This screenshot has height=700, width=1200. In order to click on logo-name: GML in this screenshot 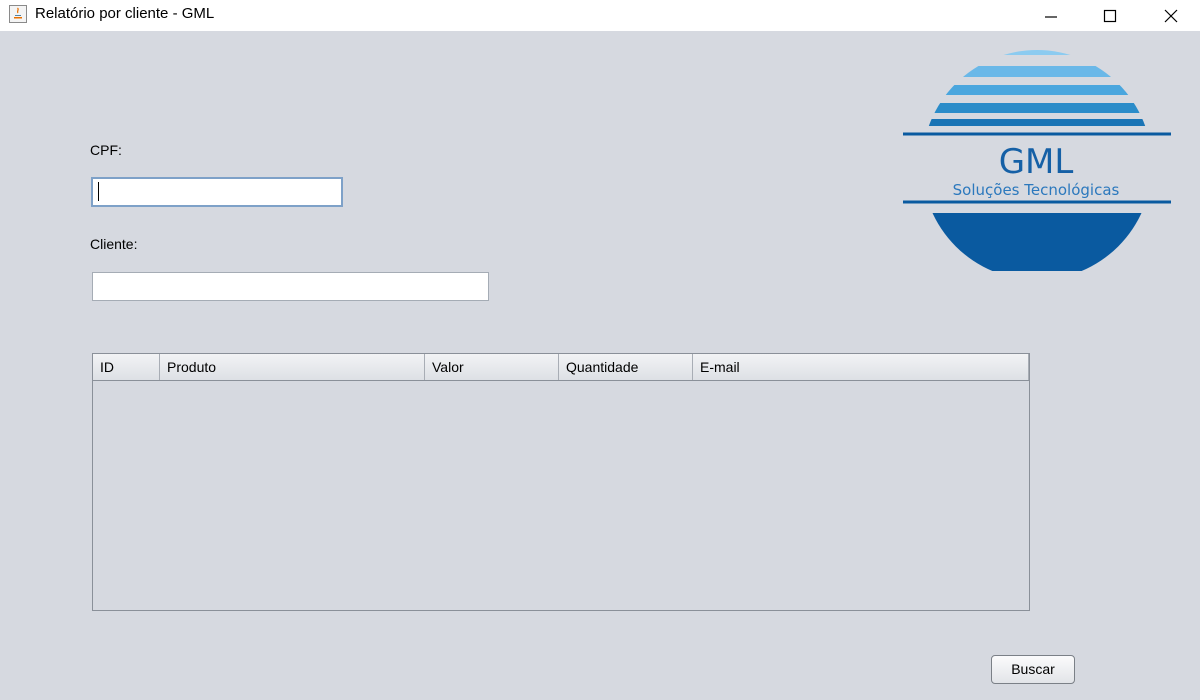, I will do `click(1036, 162)`.